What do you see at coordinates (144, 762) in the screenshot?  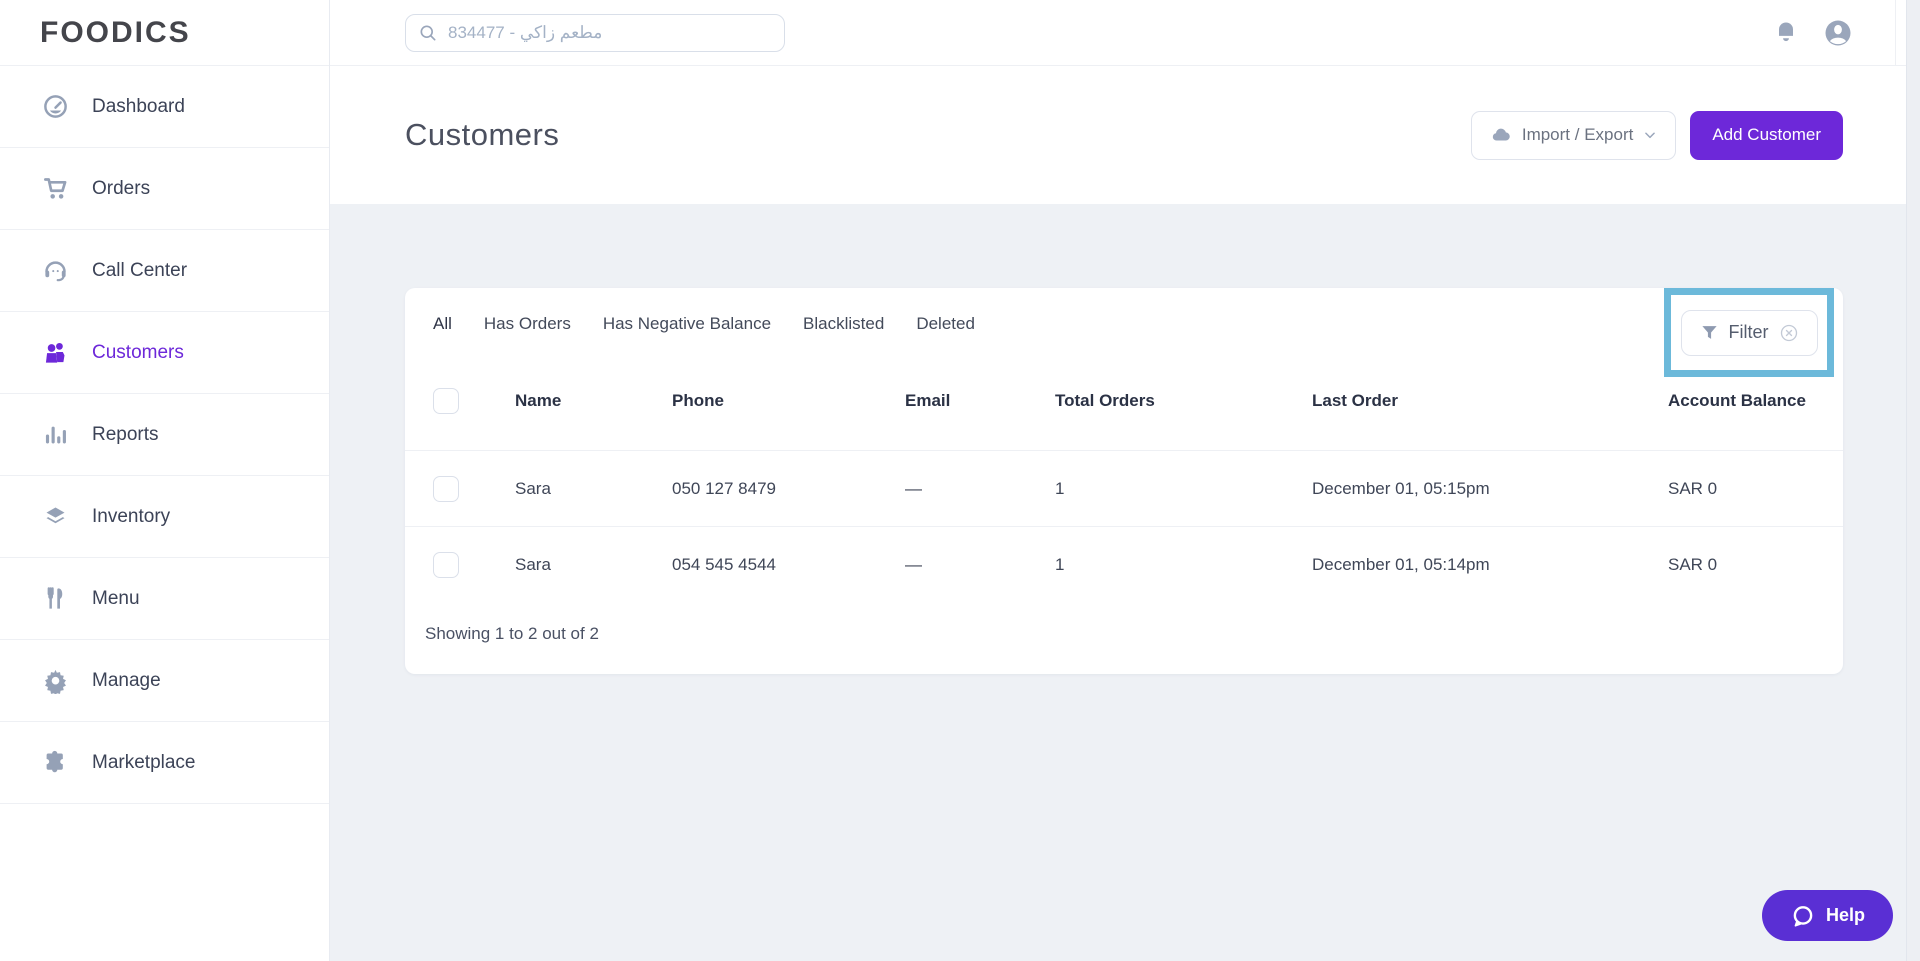 I see `sidebar-item-label: Marketplace` at bounding box center [144, 762].